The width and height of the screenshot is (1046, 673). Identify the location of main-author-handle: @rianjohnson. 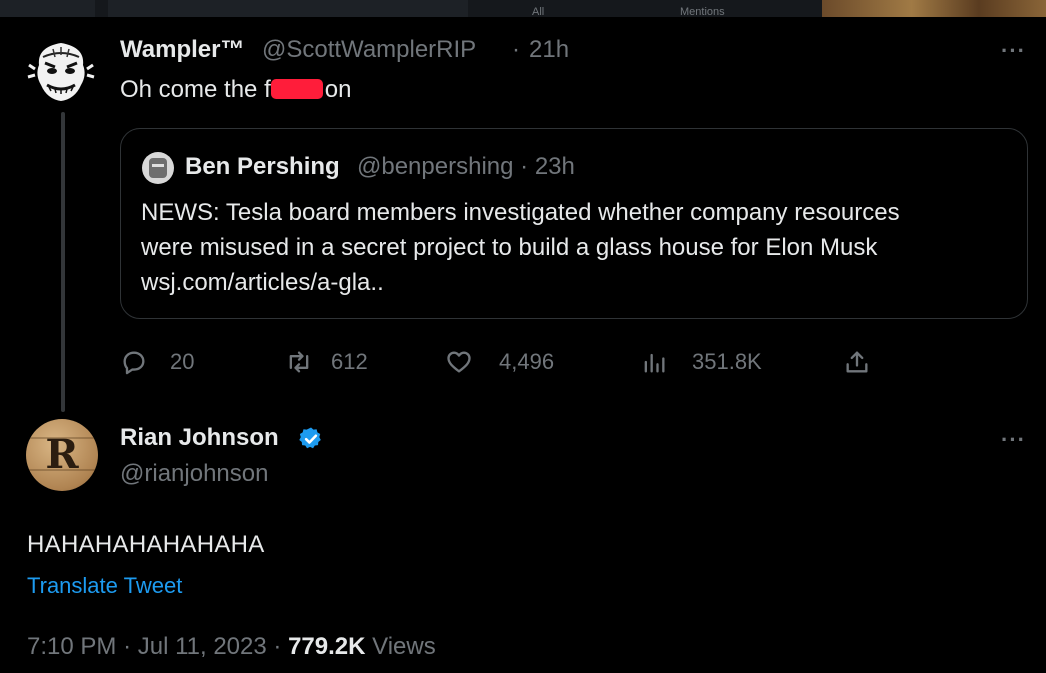
(194, 474).